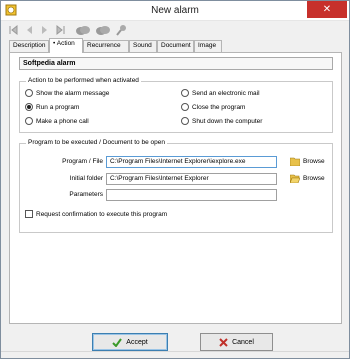  I want to click on cancel-button: Cancel, so click(236, 342).